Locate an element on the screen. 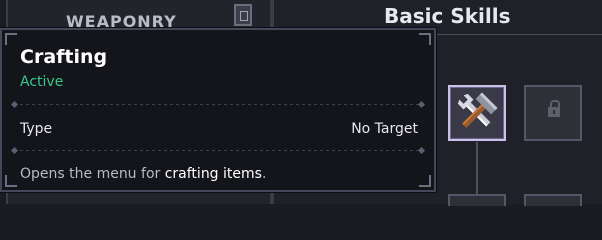 Image resolution: width=602 pixels, height=240 pixels. tooltip-type-label: Type is located at coordinates (36, 129).